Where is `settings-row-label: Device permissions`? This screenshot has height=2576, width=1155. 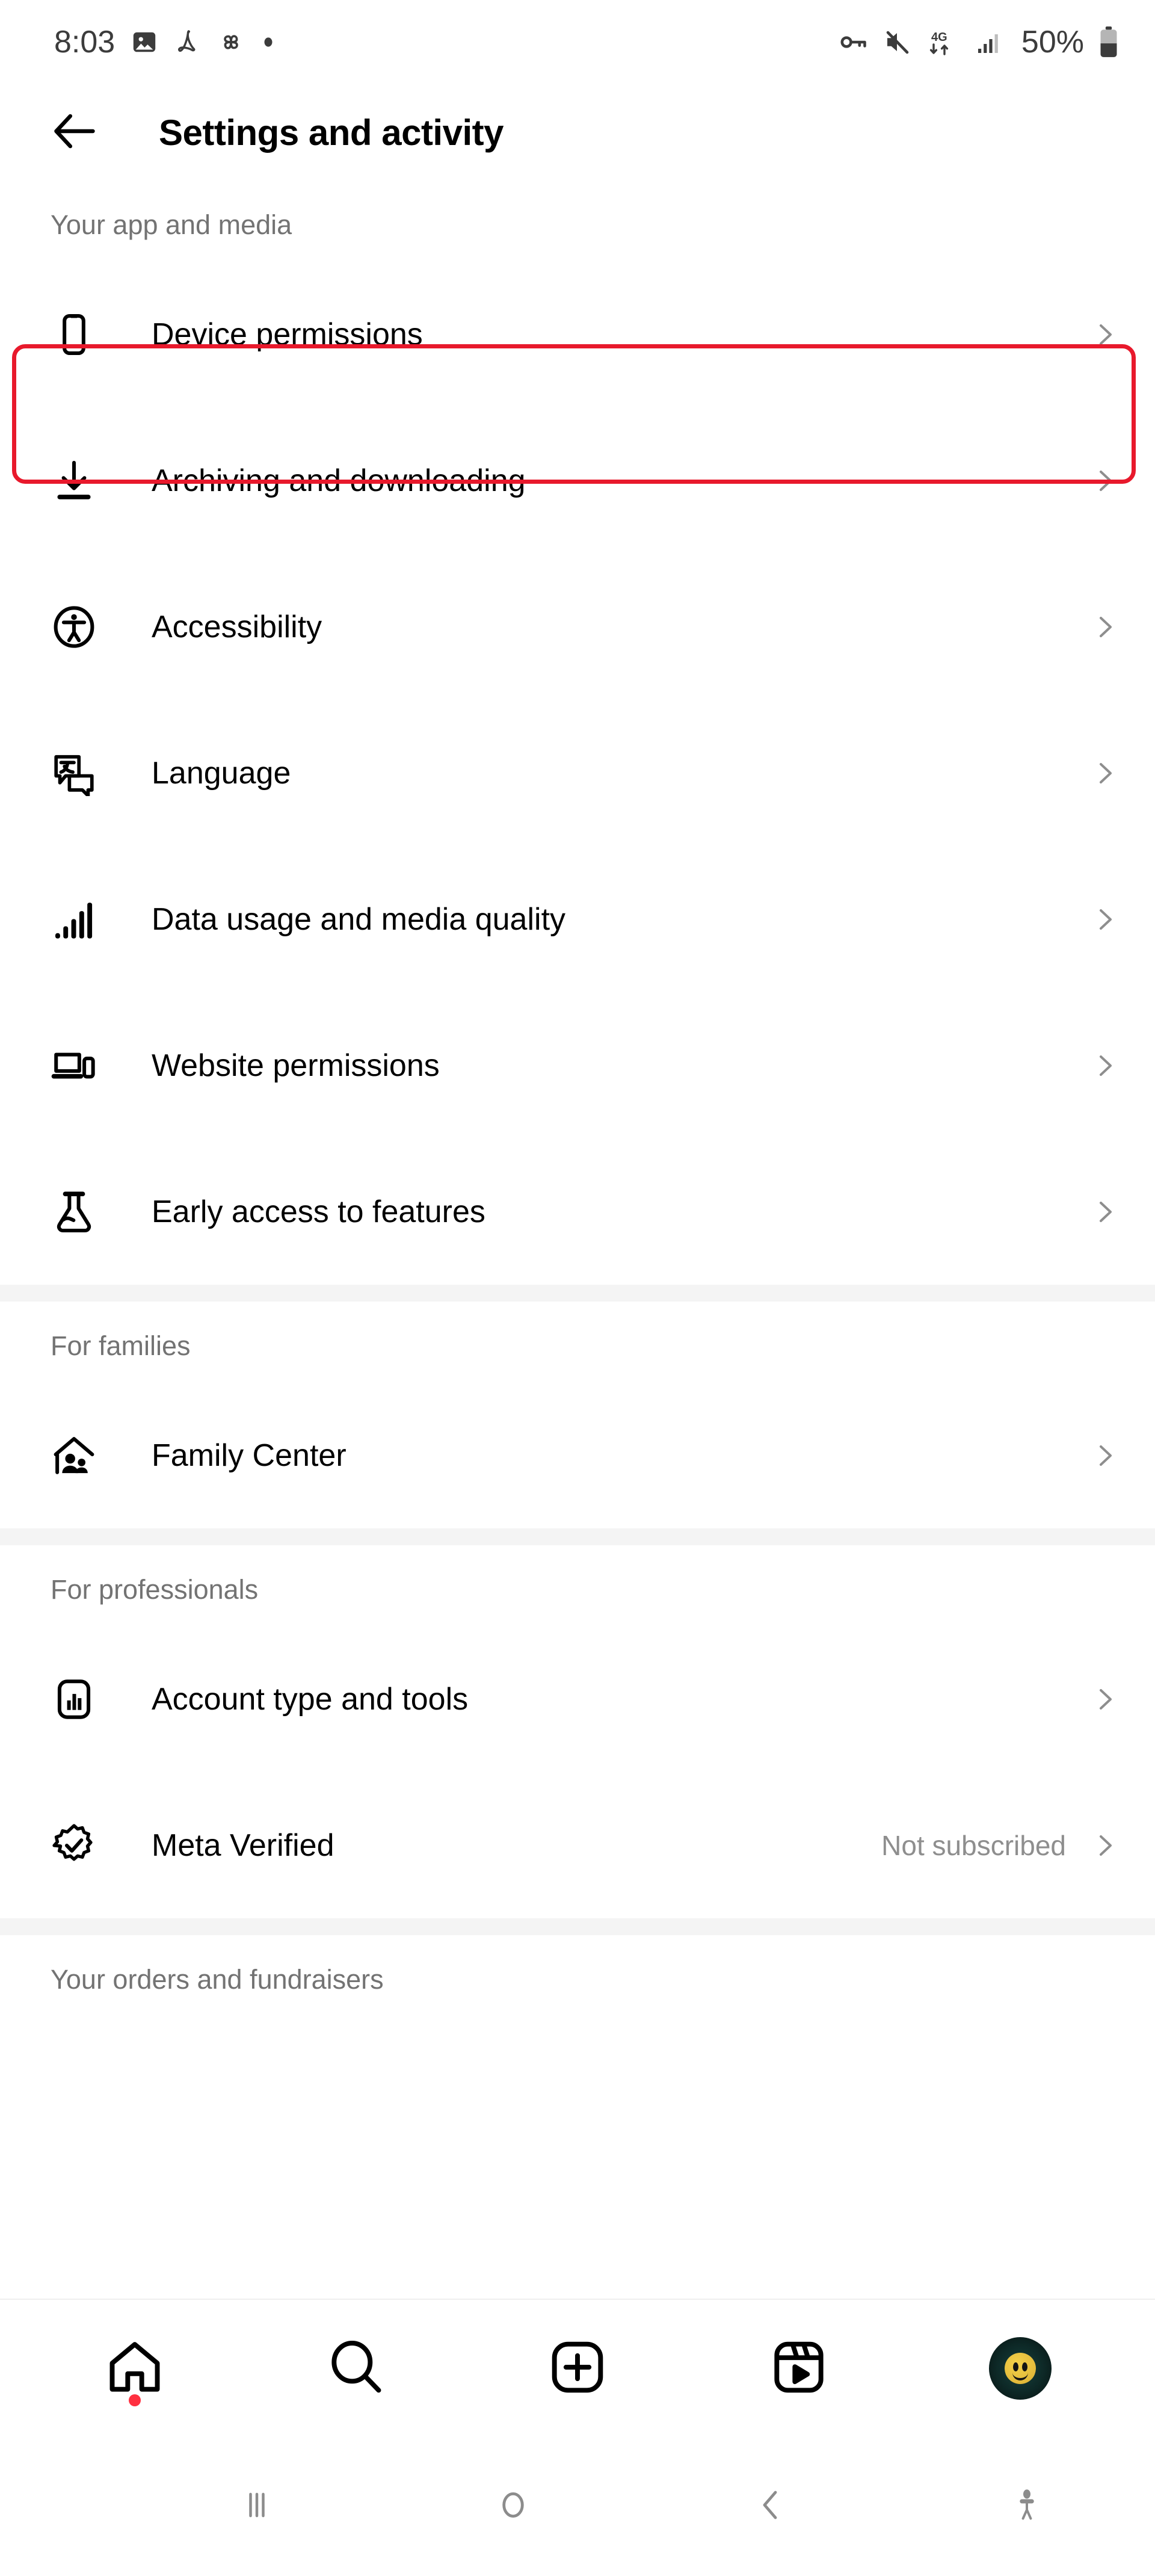
settings-row-label: Device permissions is located at coordinates (287, 334).